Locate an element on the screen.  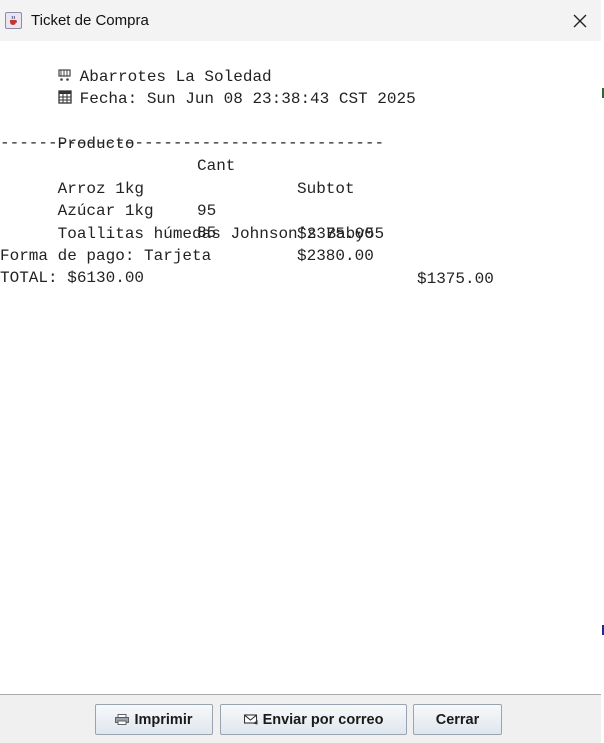
close-icon is located at coordinates (580, 21).